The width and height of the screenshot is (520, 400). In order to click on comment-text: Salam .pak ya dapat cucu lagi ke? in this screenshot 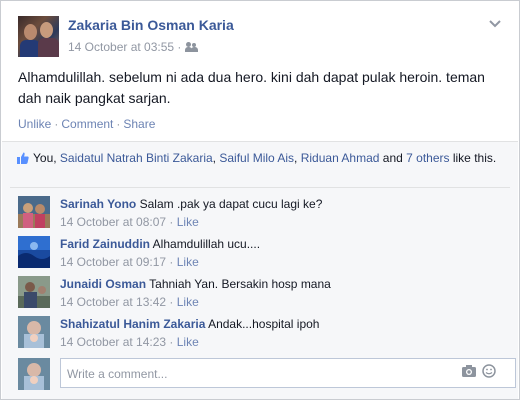, I will do `click(231, 204)`.